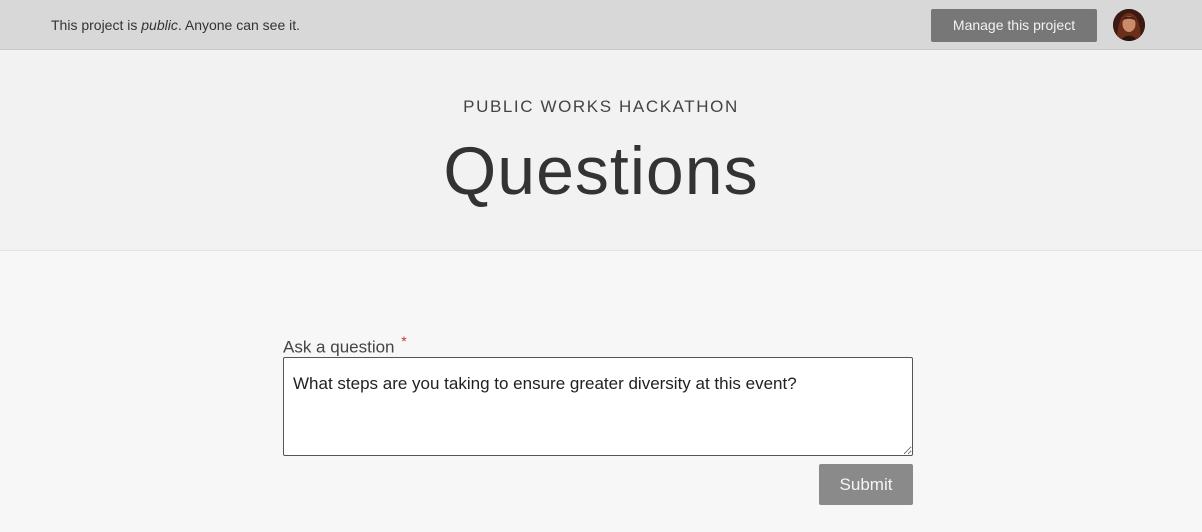 The width and height of the screenshot is (1202, 532). Describe the element at coordinates (404, 341) in the screenshot. I see `required-marker: *` at that location.